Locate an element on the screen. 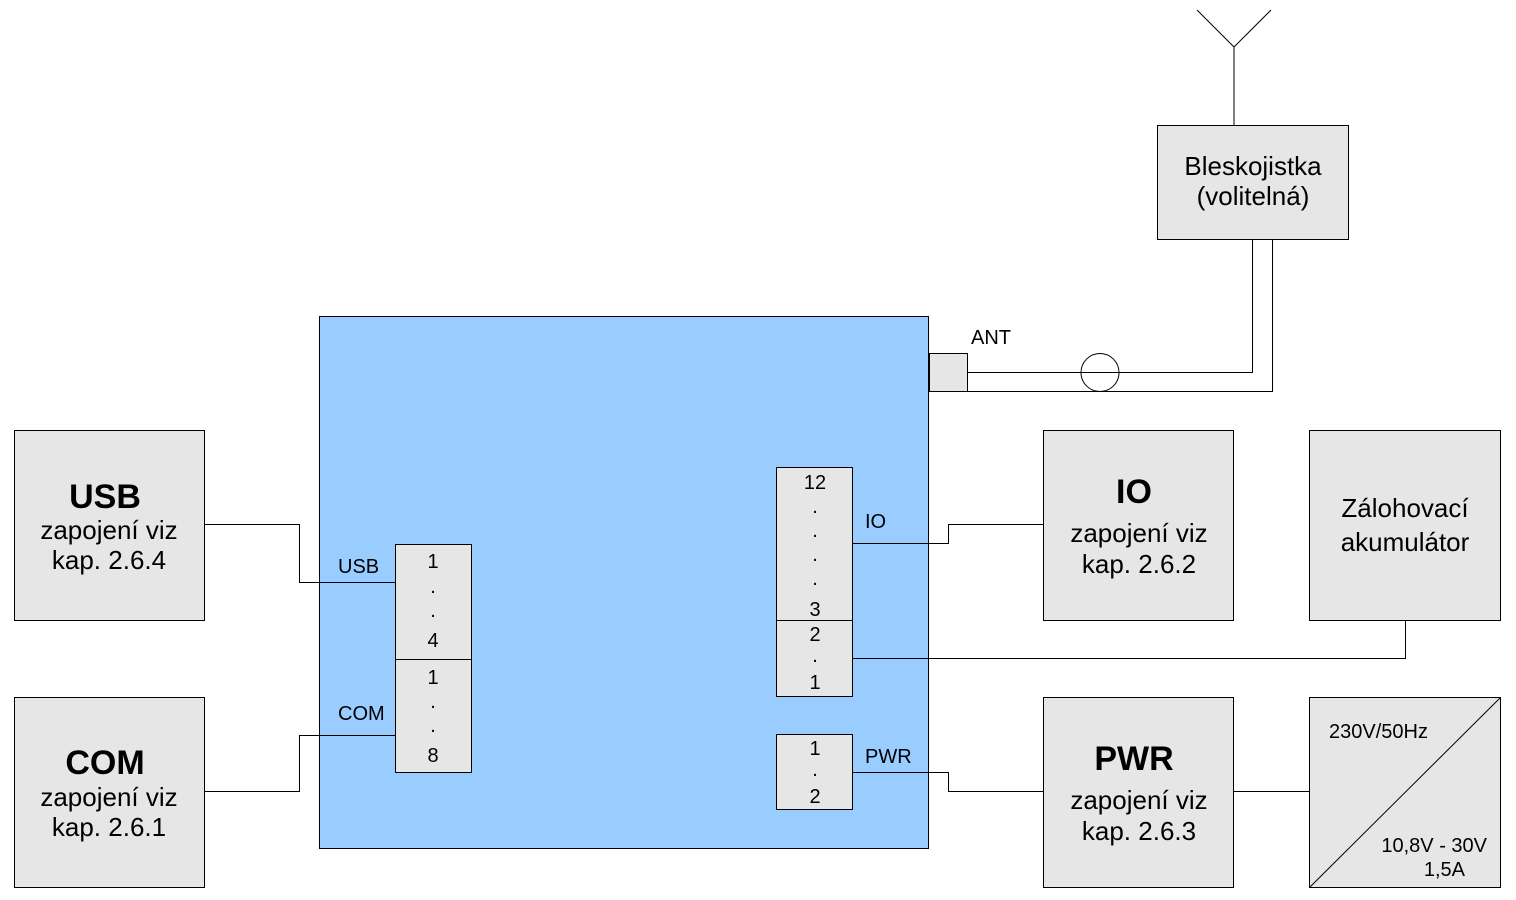 The image size is (1516, 900). battery-line1: Zálohovací is located at coordinates (1405, 508).